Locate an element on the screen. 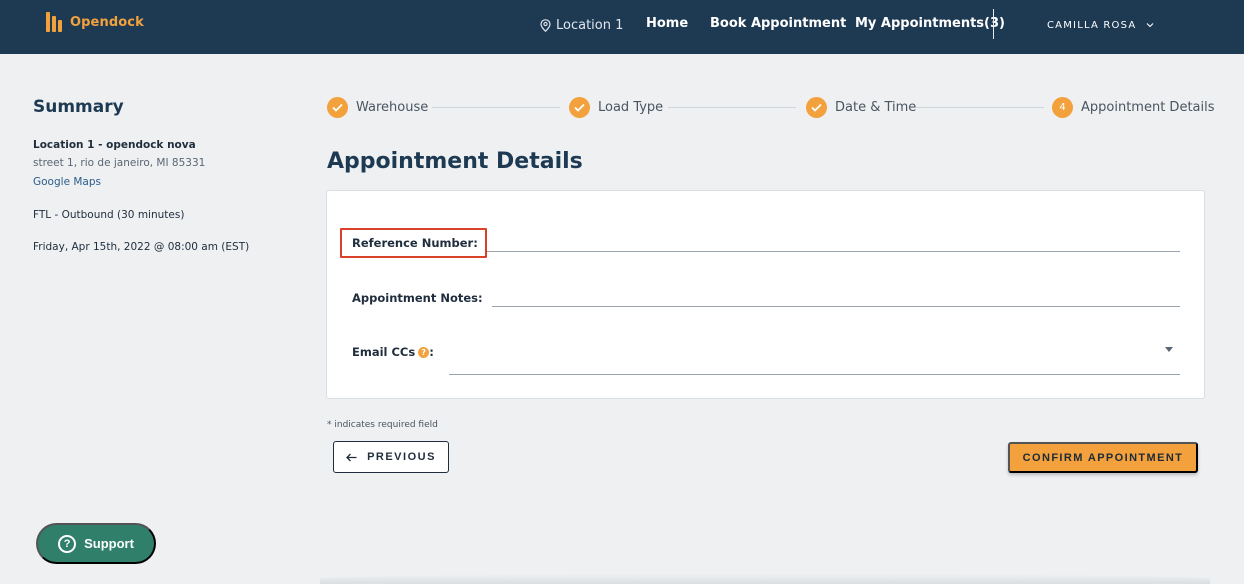 This screenshot has width=1244, height=584. user-menu: CAMILLA ROSA is located at coordinates (1100, 25).